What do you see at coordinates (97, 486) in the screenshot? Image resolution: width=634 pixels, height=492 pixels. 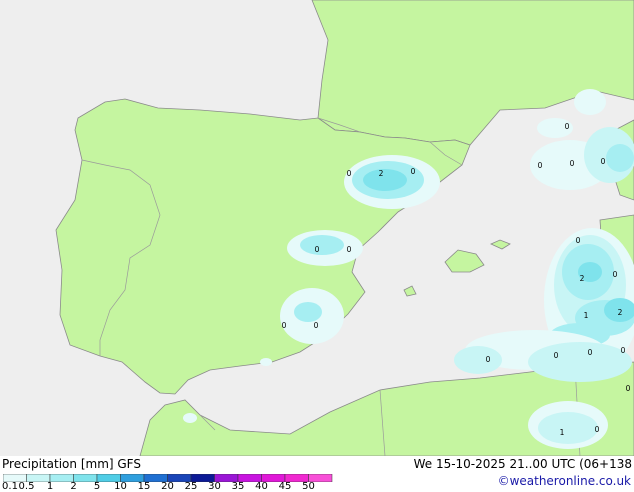 I see `legend-label: 5` at bounding box center [97, 486].